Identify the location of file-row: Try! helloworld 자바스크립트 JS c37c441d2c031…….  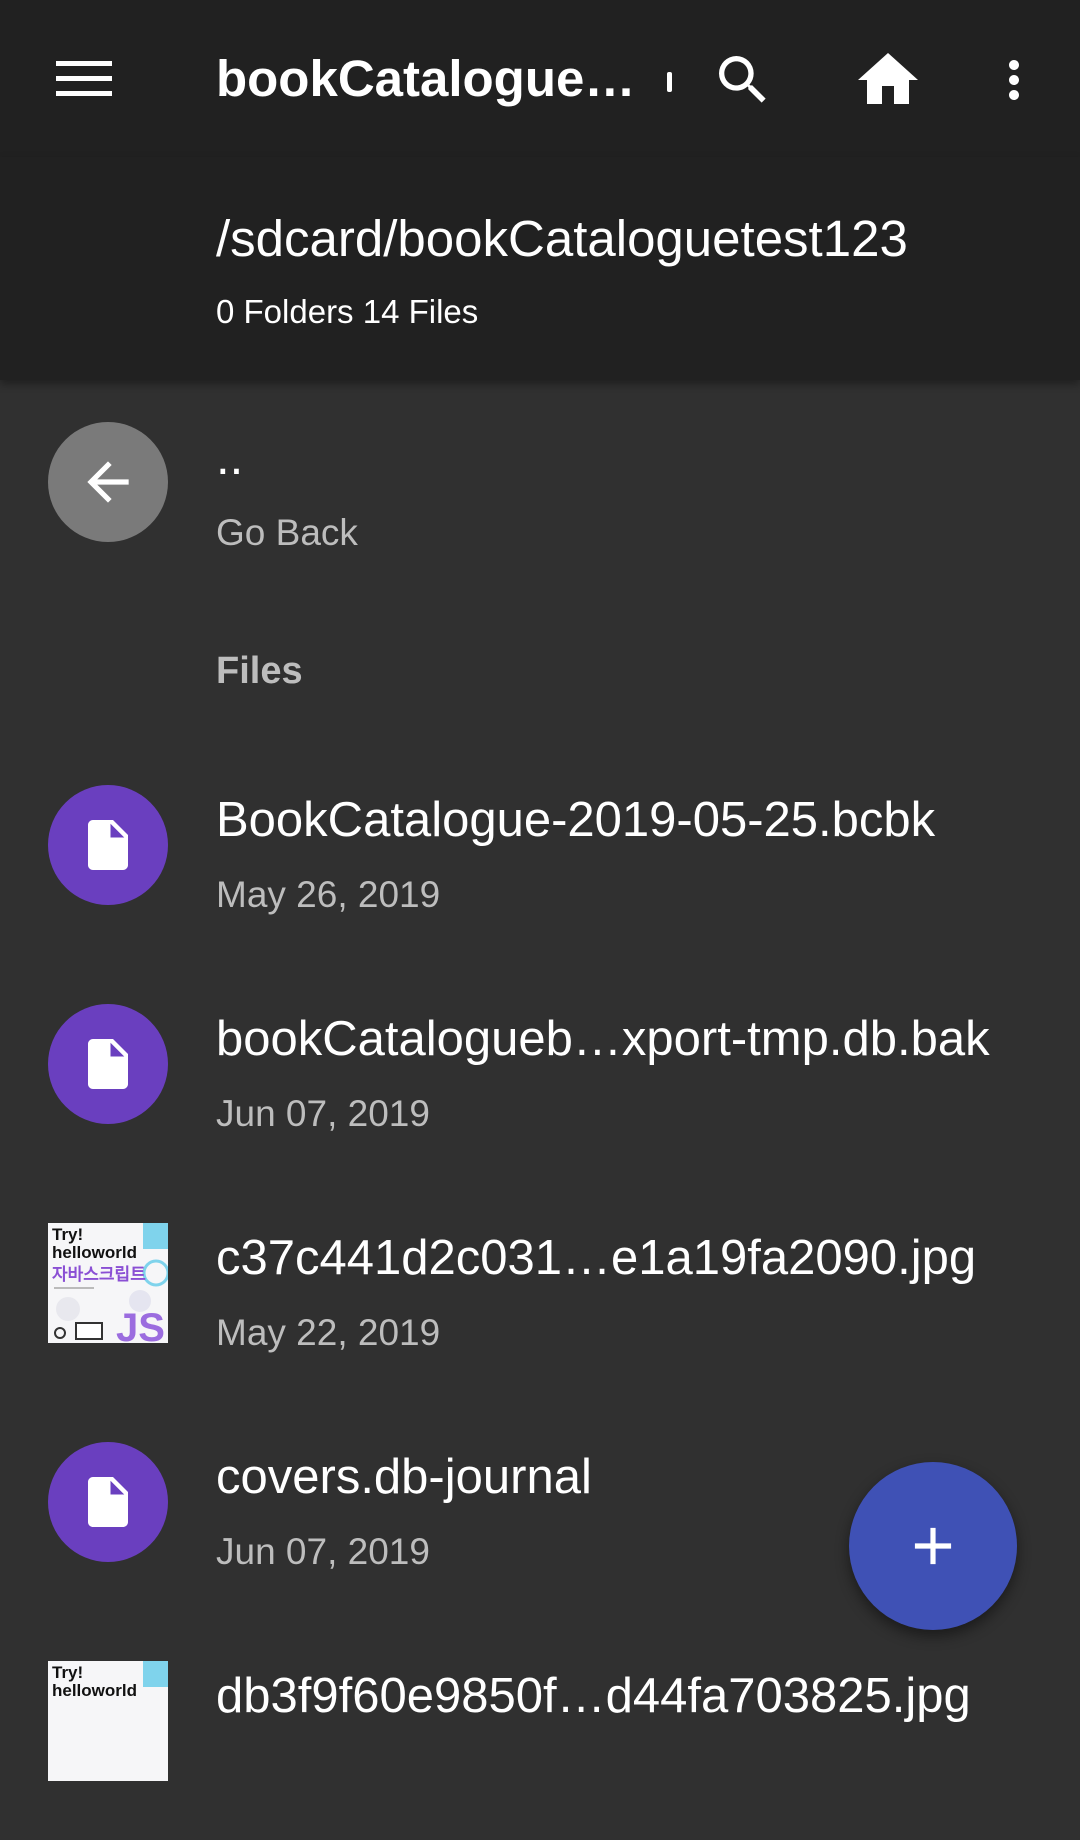
(540, 1302).